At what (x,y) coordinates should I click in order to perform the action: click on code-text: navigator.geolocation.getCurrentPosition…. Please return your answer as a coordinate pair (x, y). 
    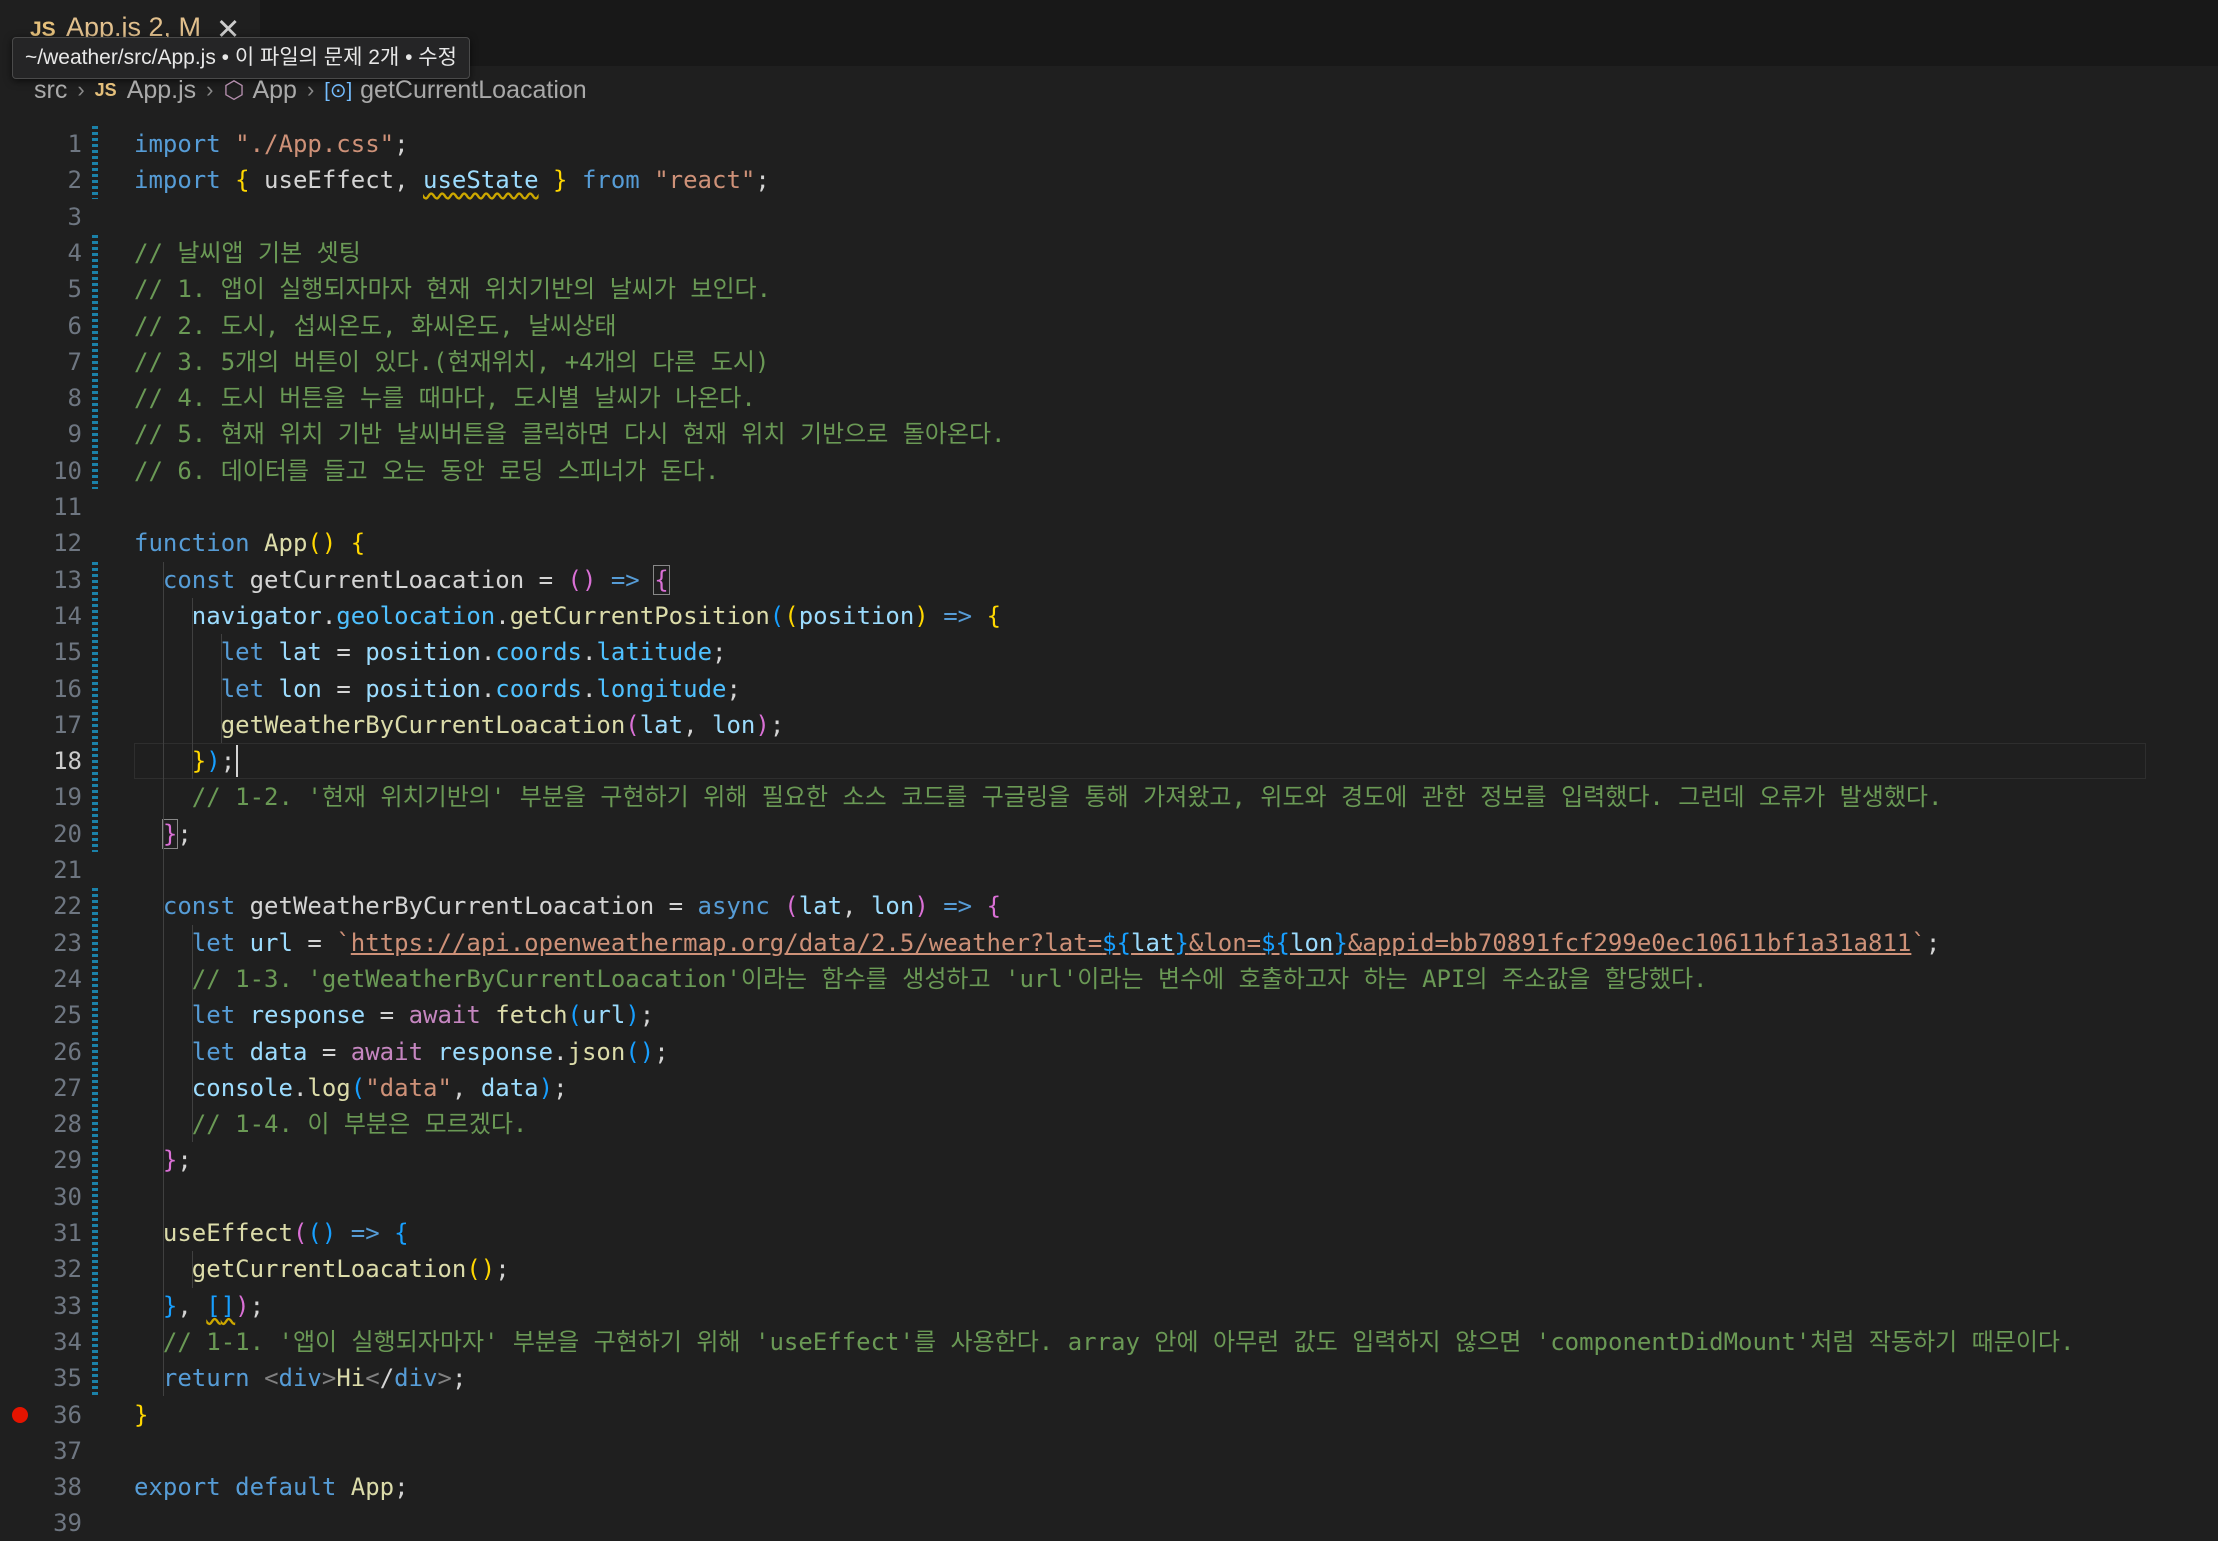
    Looking at the image, I should click on (596, 615).